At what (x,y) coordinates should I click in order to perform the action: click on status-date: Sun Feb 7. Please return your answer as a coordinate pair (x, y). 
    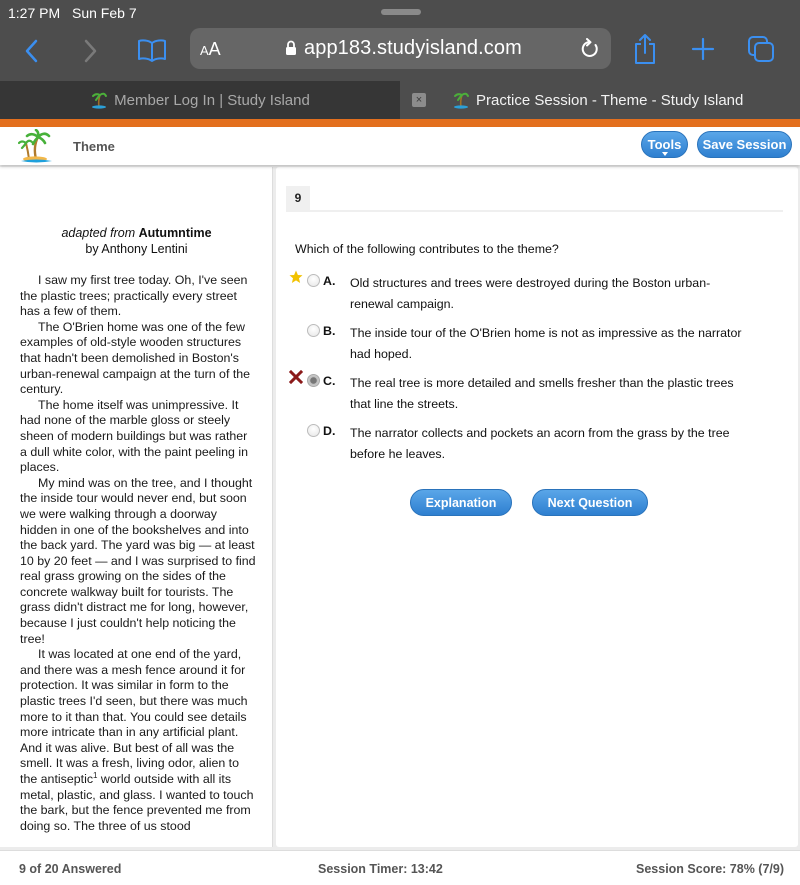
    Looking at the image, I should click on (104, 13).